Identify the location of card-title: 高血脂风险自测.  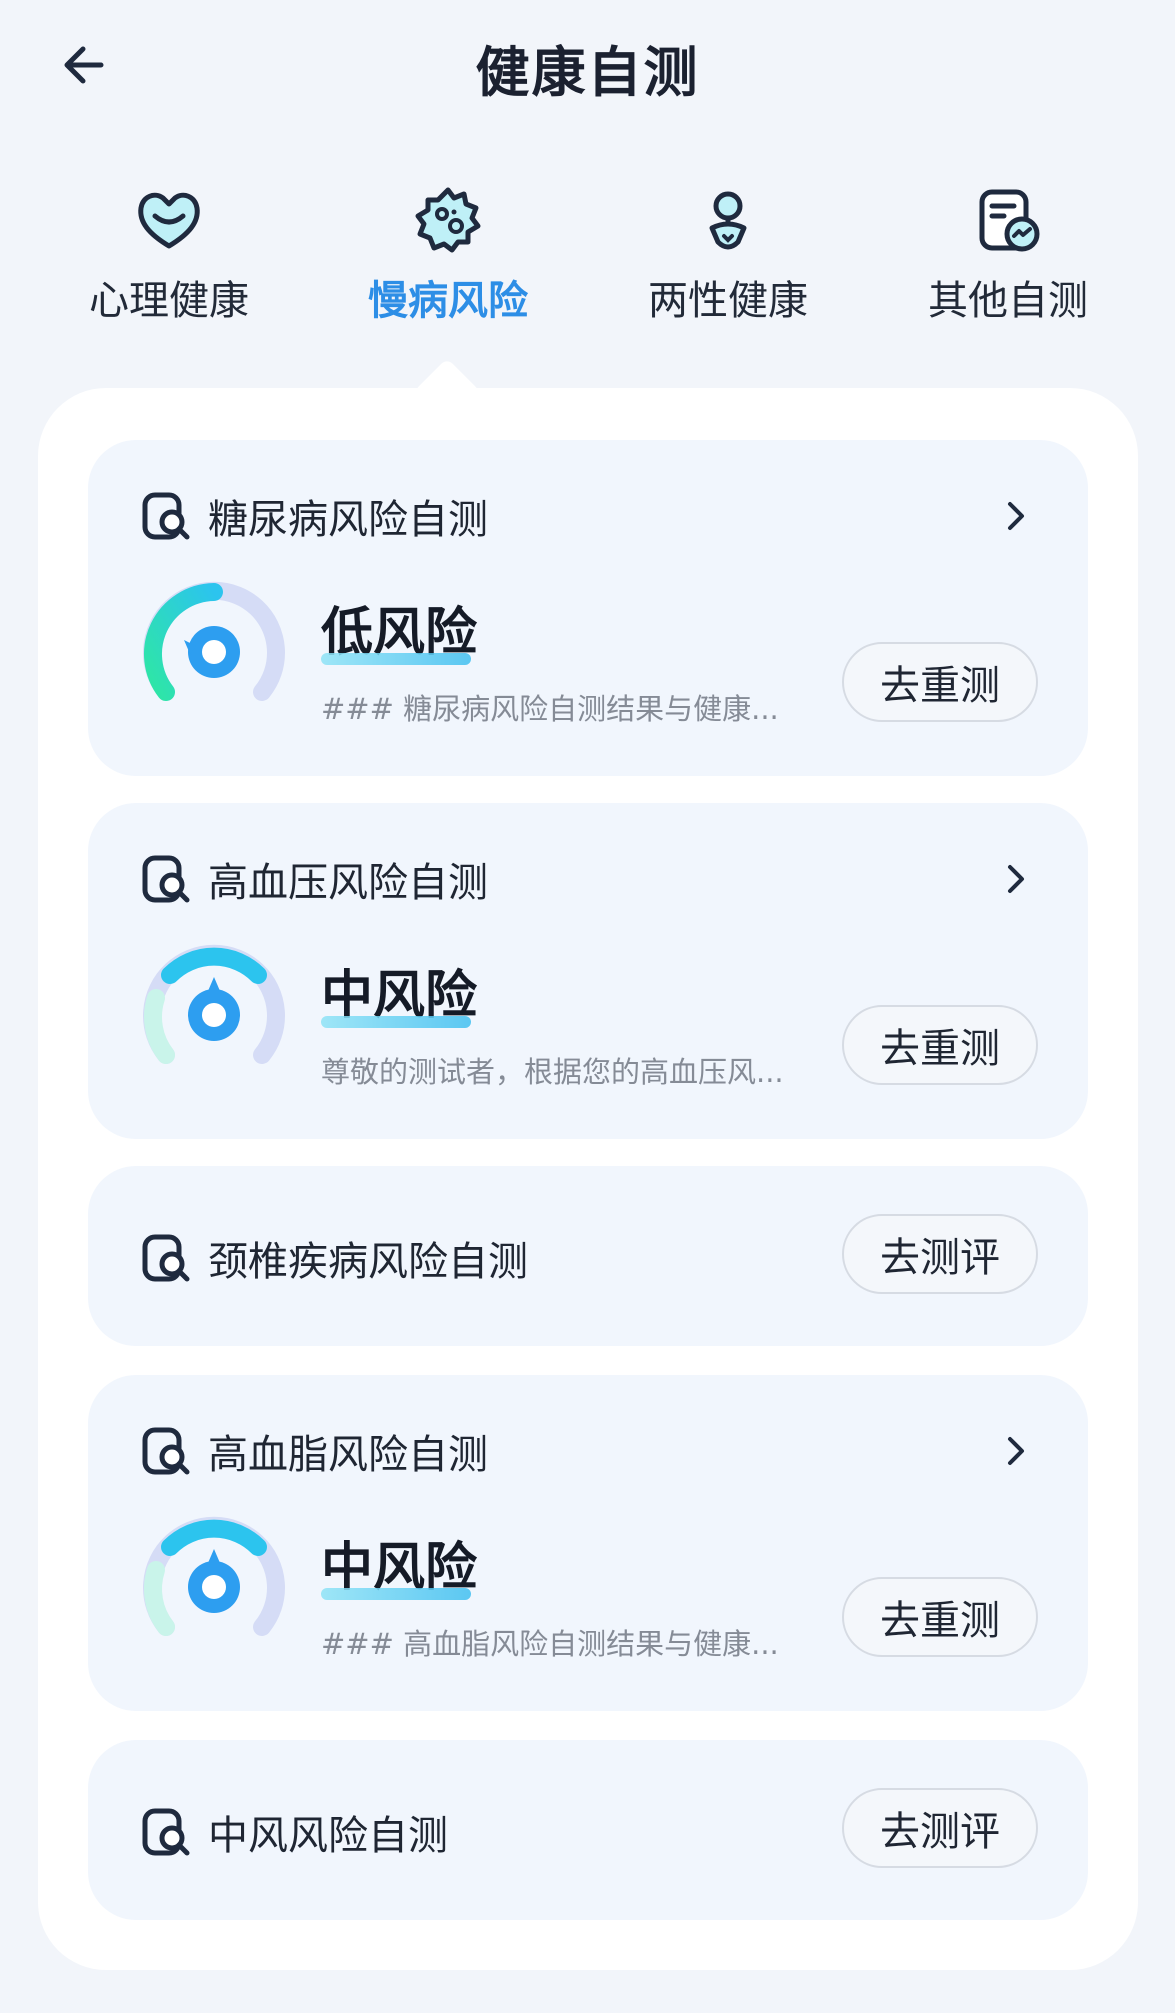
(348, 1455).